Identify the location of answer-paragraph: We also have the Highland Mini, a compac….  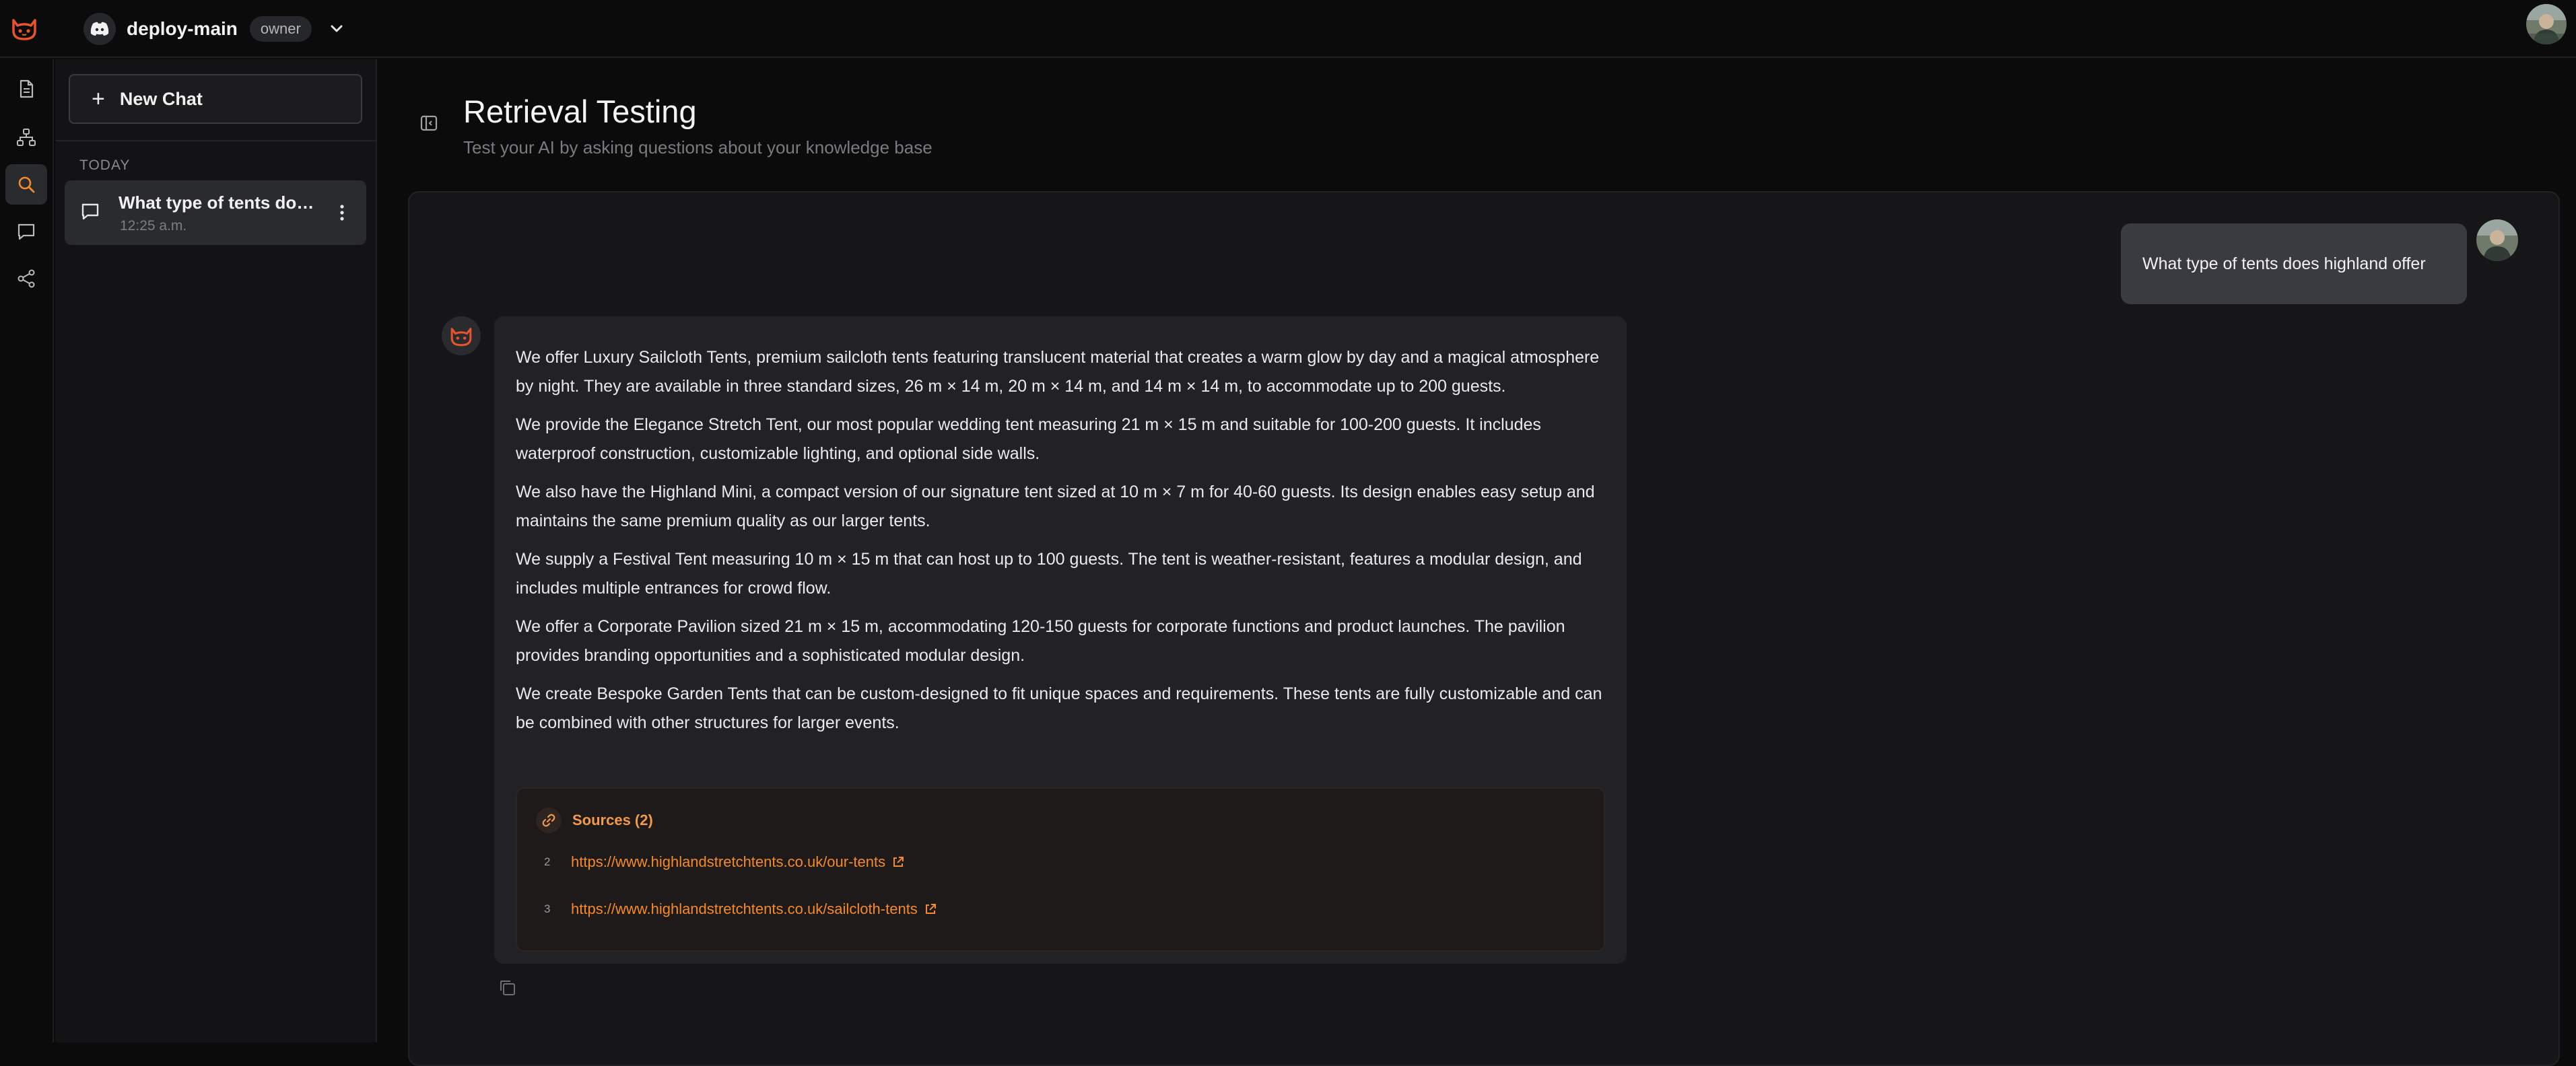
(1055, 506).